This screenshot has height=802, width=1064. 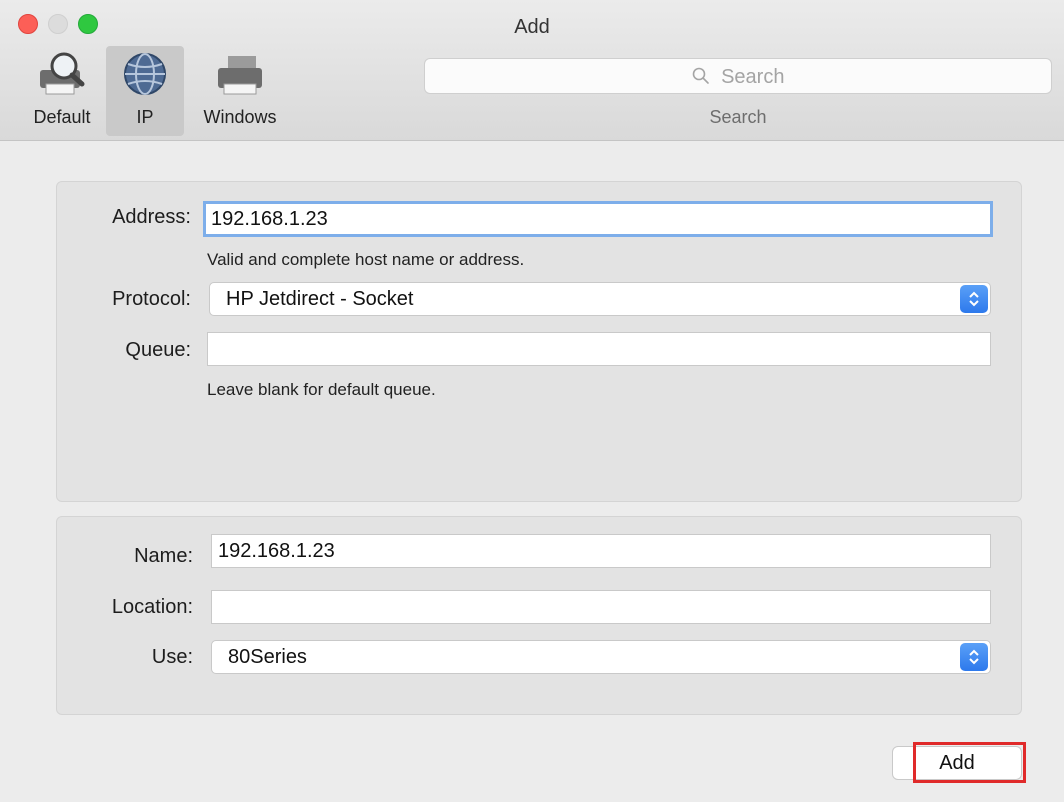 I want to click on protocol-label: Protocol:, so click(x=151, y=299).